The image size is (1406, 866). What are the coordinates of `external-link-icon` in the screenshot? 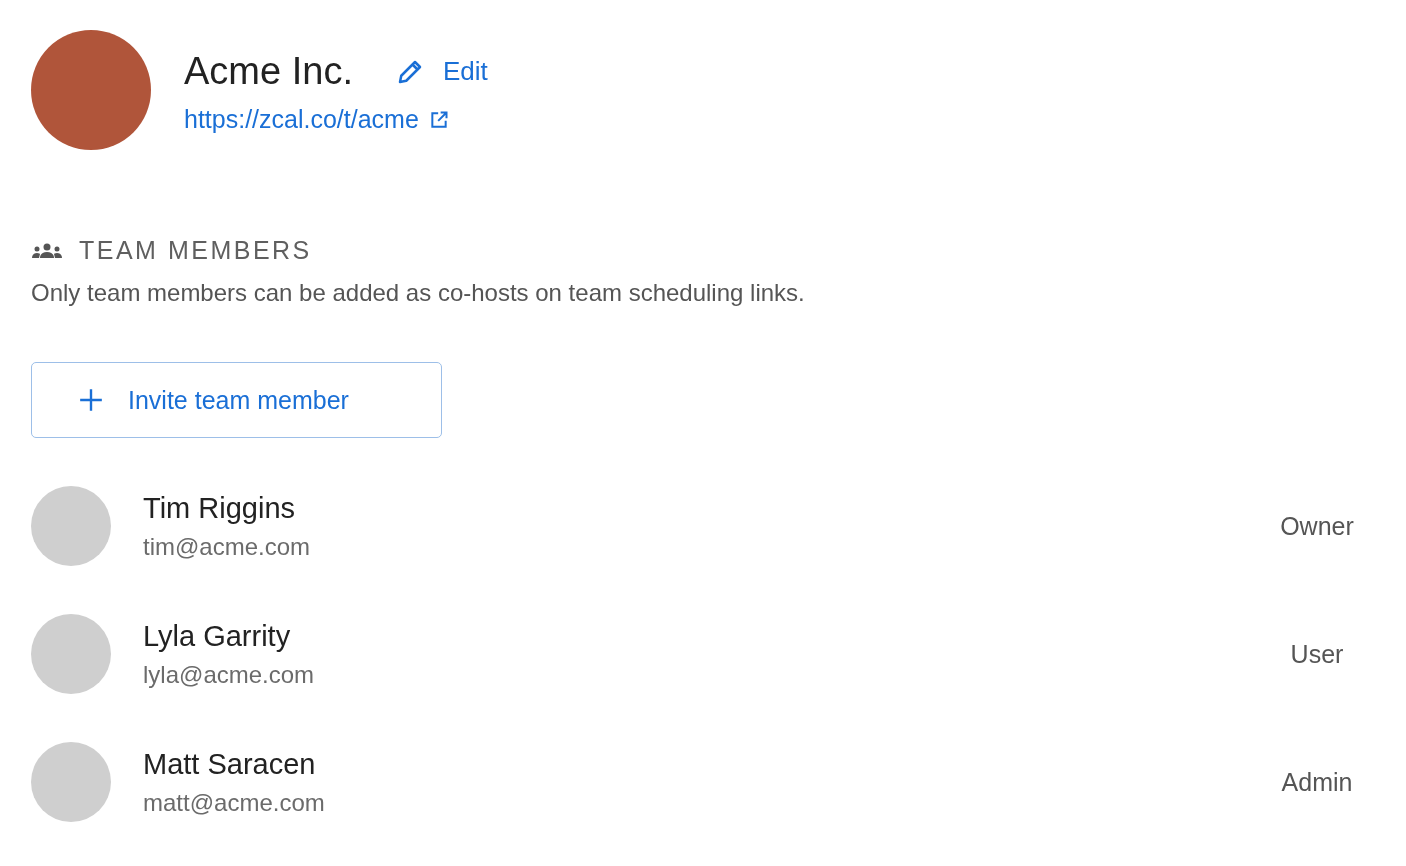 It's located at (438, 119).